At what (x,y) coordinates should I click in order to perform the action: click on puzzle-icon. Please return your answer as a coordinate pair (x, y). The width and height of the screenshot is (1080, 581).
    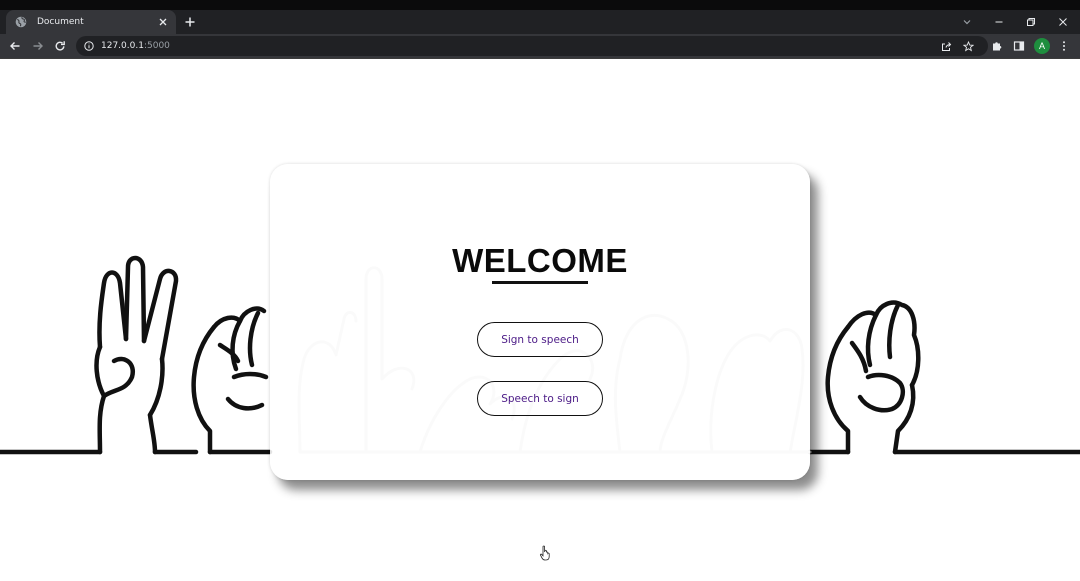
    Looking at the image, I should click on (997, 46).